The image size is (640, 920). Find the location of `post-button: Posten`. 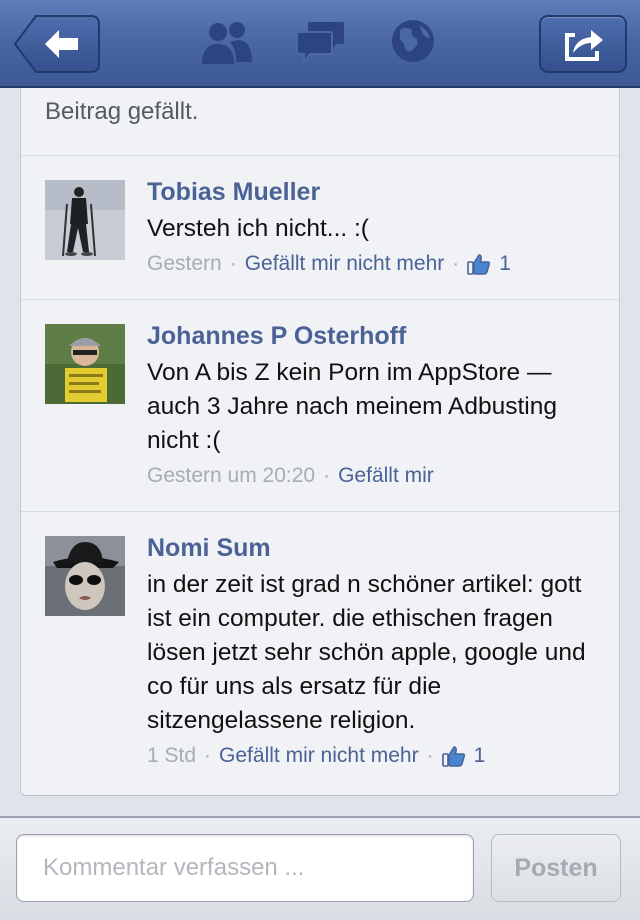

post-button: Posten is located at coordinates (556, 868).